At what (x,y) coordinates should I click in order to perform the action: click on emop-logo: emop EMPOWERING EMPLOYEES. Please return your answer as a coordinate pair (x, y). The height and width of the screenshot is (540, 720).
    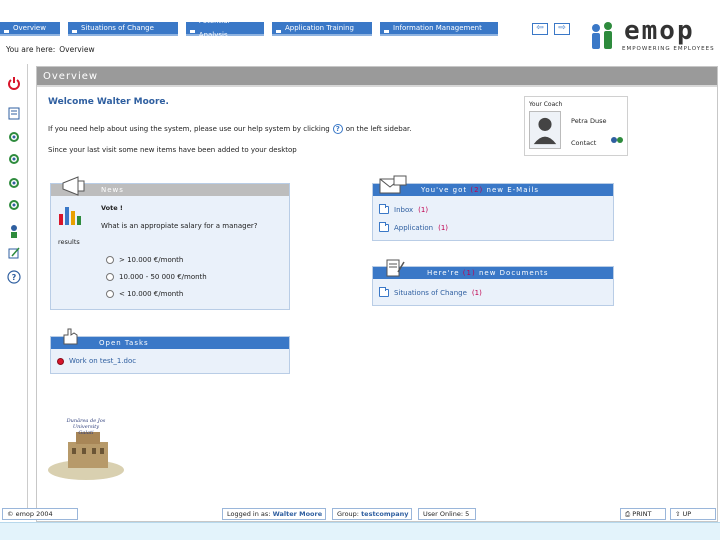
    Looking at the image, I should click on (653, 36).